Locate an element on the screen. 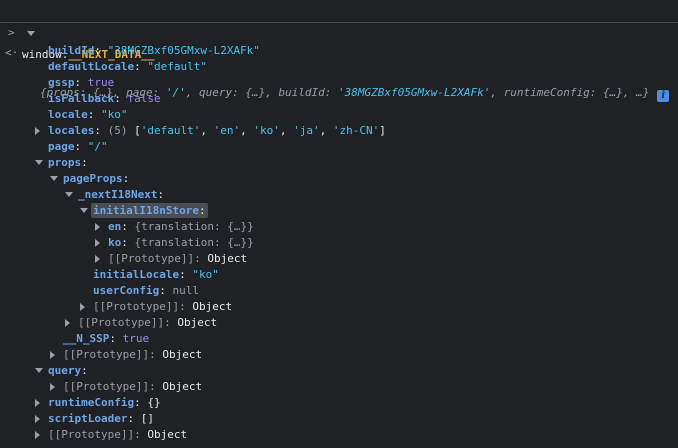 Image resolution: width=678 pixels, height=448 pixels. property-punctuation: ] is located at coordinates (382, 130).